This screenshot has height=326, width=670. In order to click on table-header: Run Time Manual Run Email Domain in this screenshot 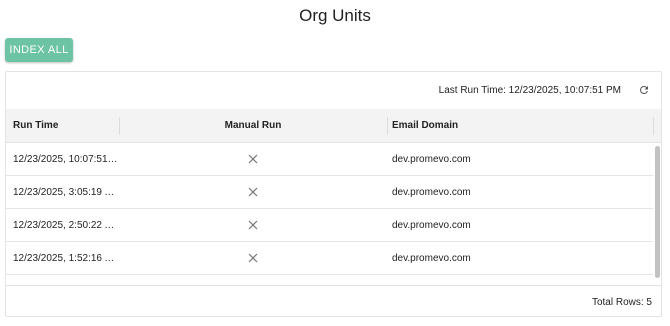, I will do `click(333, 126)`.